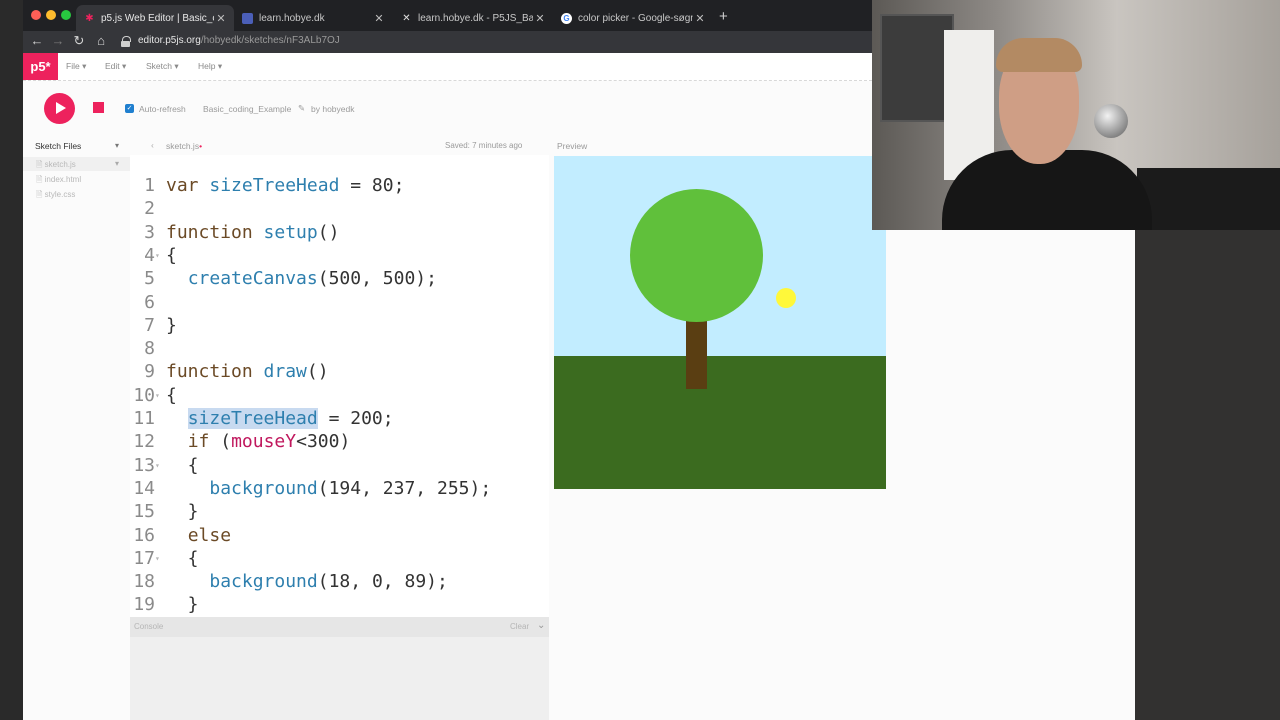  What do you see at coordinates (144, 395) in the screenshot?
I see `line-number: 10` at bounding box center [144, 395].